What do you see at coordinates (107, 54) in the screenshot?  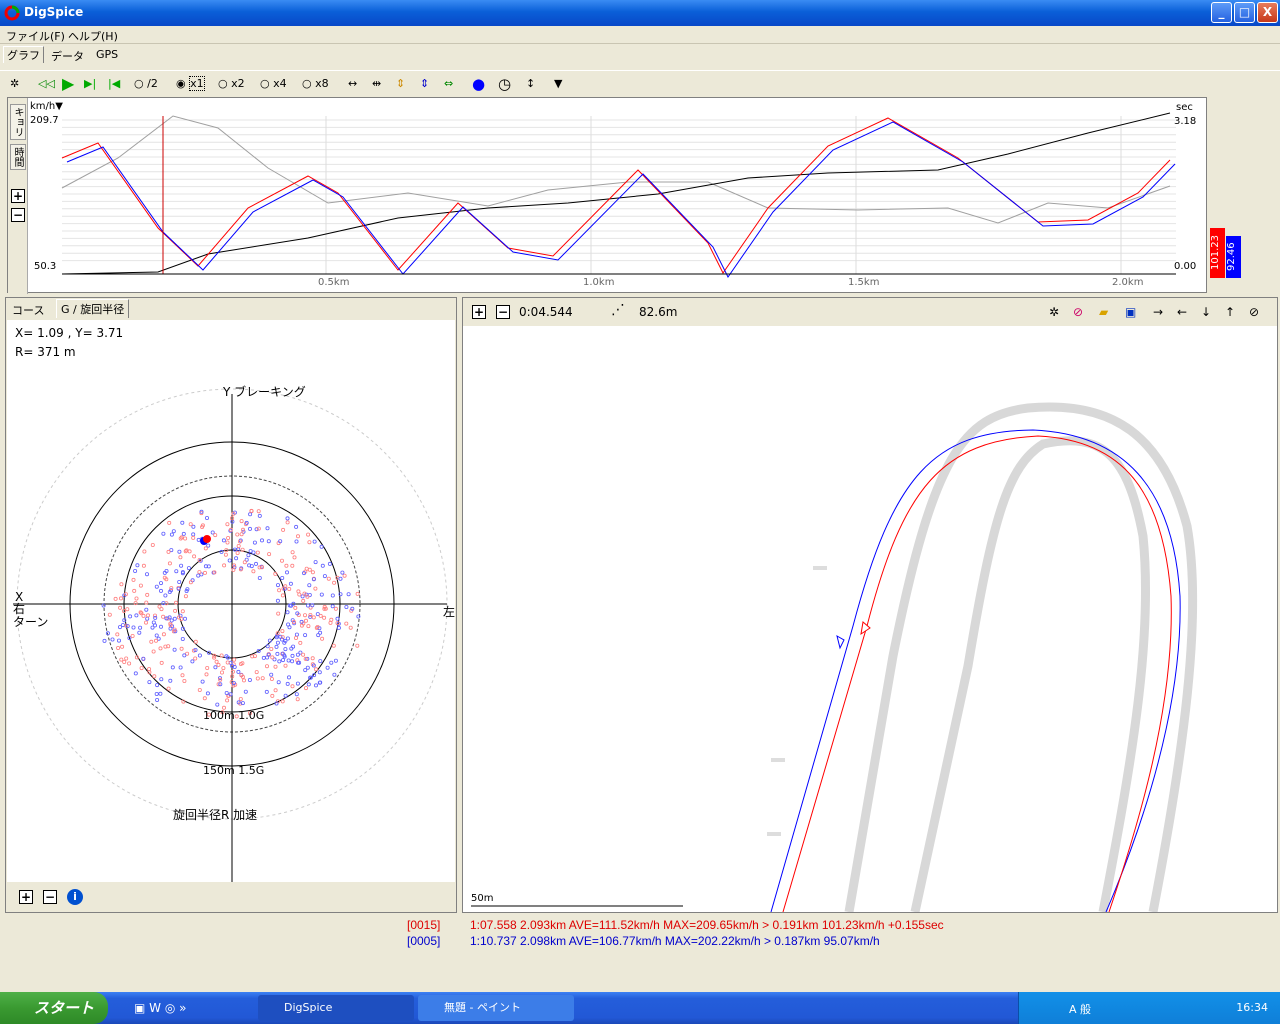 I see `tab-gps: GPS` at bounding box center [107, 54].